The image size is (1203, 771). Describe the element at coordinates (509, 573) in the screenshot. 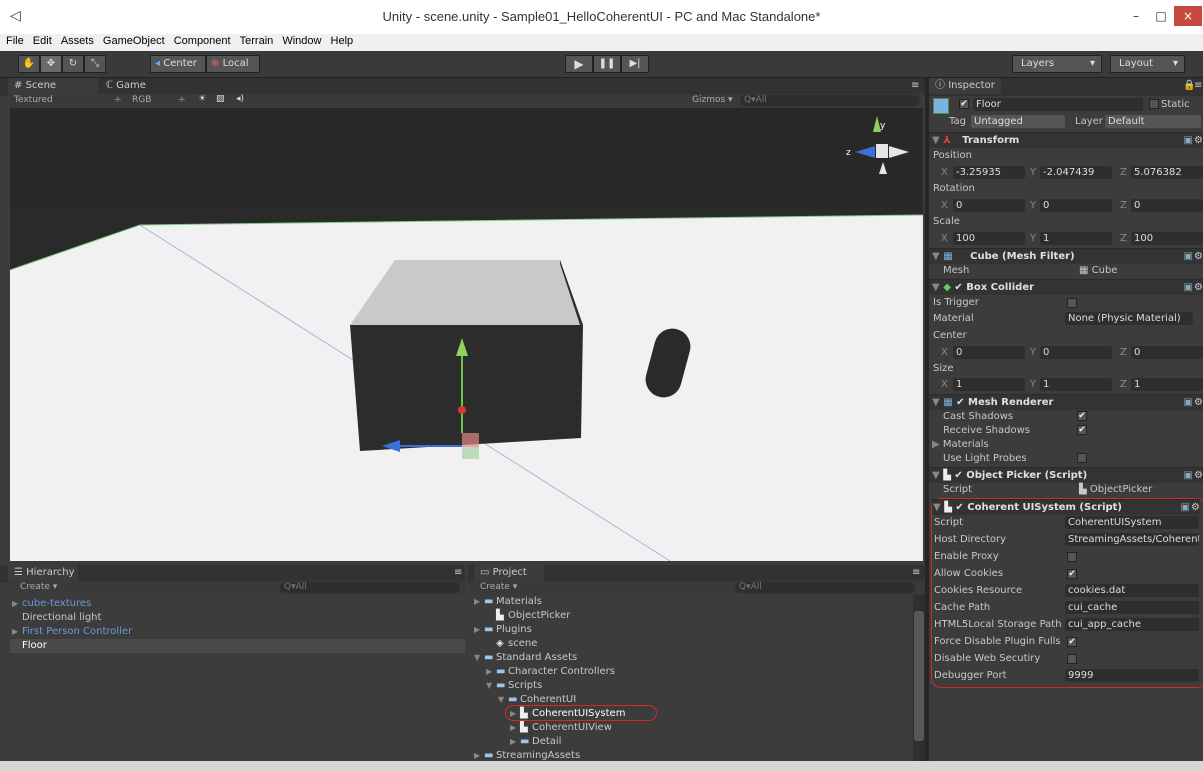

I see `tab-project: ▭ Project` at that location.